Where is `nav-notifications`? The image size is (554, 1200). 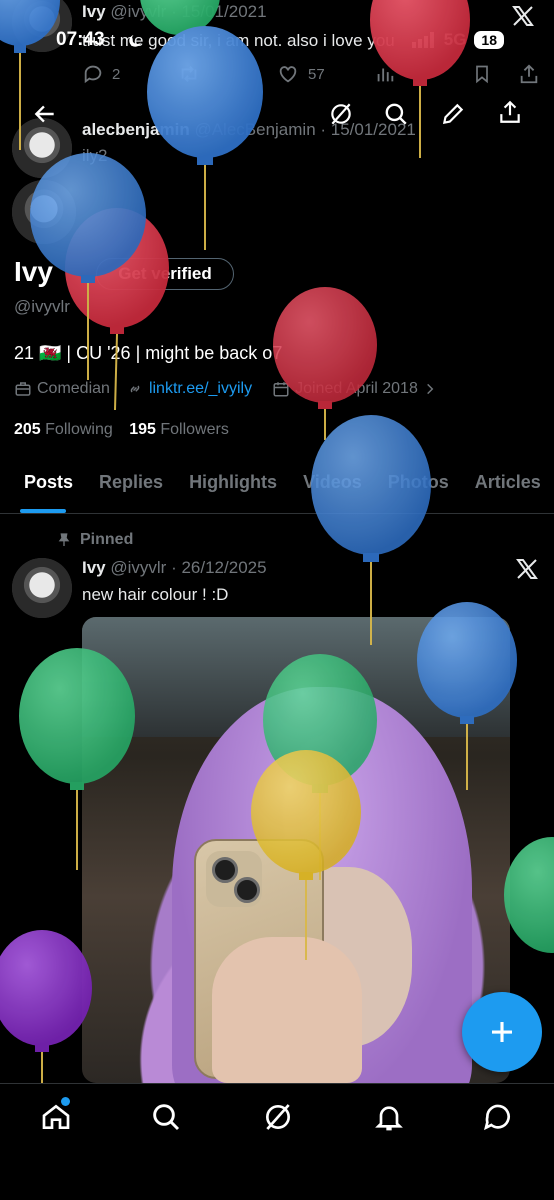 nav-notifications is located at coordinates (389, 1117).